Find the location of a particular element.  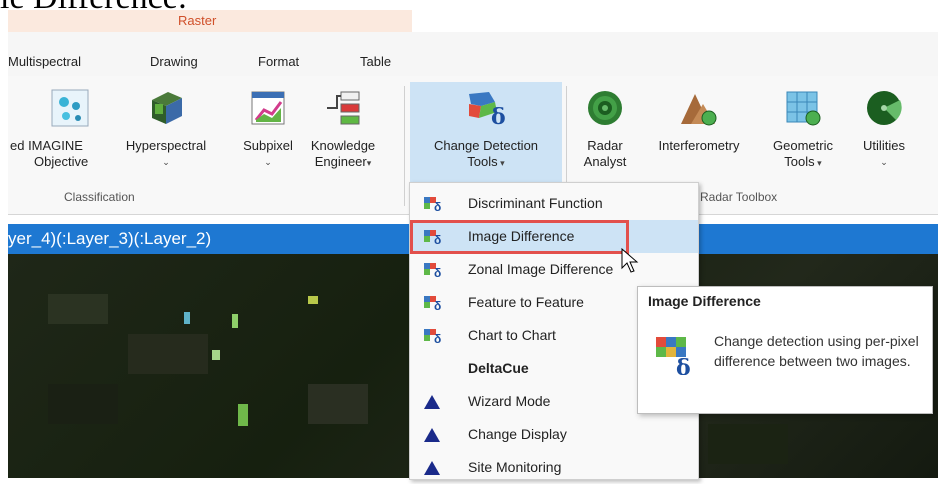

tab-multispectral: Multispectral is located at coordinates (44, 61).